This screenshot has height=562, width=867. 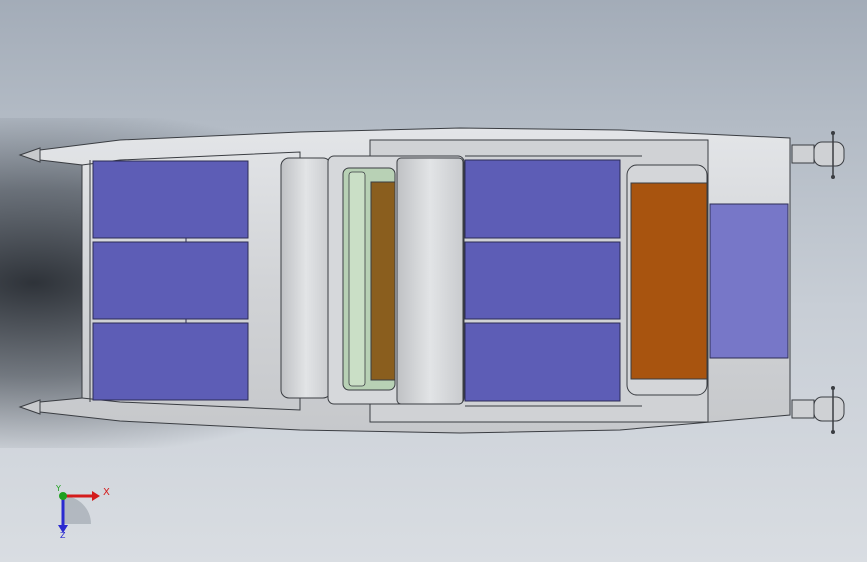 I want to click on starboard-outboard-engine, so click(x=818, y=410).